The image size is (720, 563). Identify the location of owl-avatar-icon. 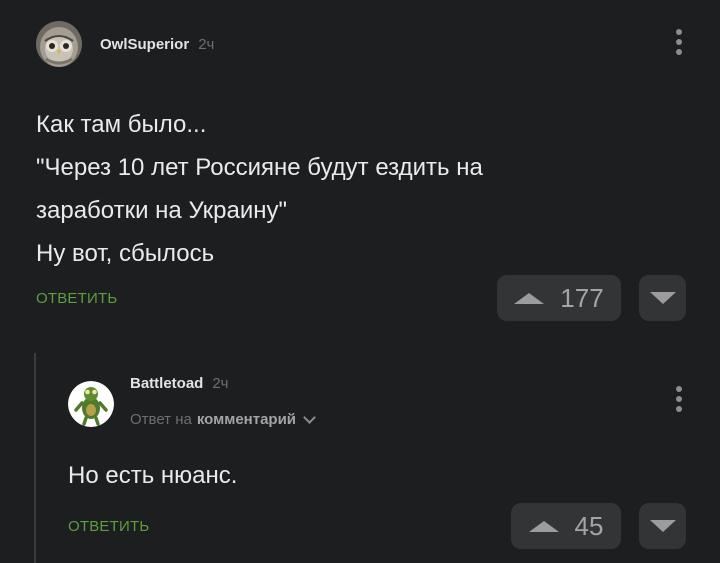
(59, 44).